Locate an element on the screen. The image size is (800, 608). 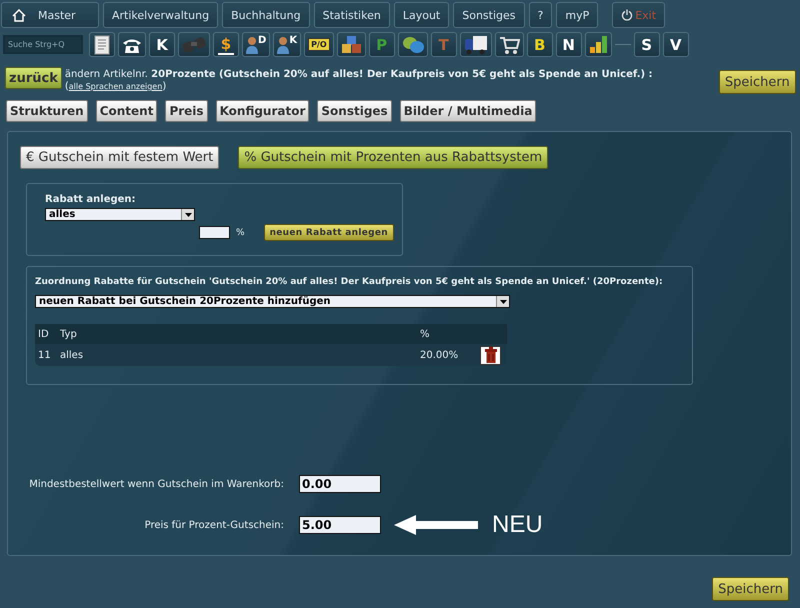
section-title: Zuordnung Rabatte für Gutschein 'Gutschein 20% auf alles! Der Kaufpreis von 5€ geht als Spende an Unicef.' (20Prozente): is located at coordinates (349, 282).